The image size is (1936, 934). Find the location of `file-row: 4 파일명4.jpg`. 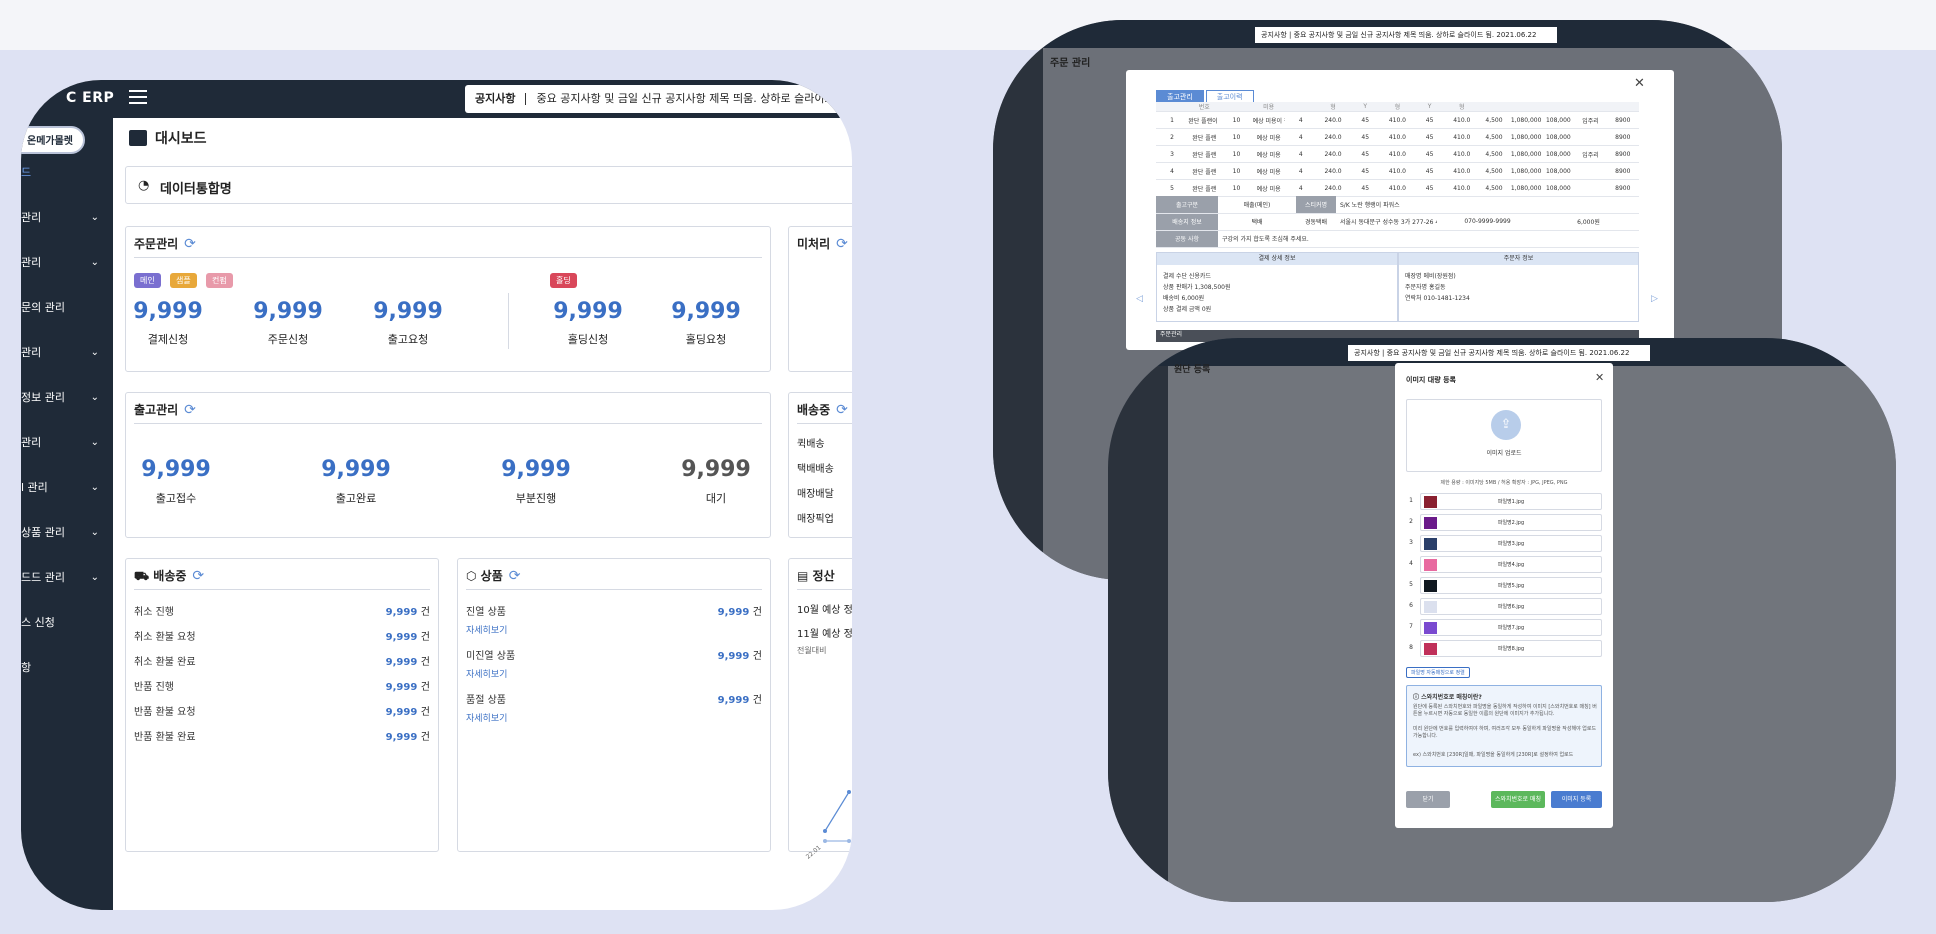

file-row: 4 파일명4.jpg is located at coordinates (1504, 564).